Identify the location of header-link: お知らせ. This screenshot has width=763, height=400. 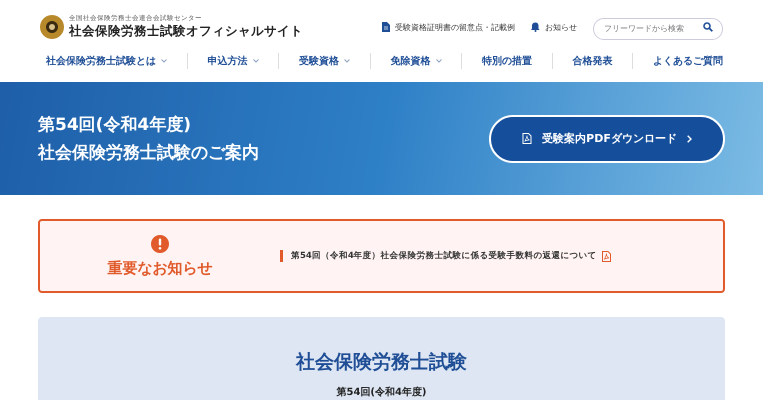
(554, 27).